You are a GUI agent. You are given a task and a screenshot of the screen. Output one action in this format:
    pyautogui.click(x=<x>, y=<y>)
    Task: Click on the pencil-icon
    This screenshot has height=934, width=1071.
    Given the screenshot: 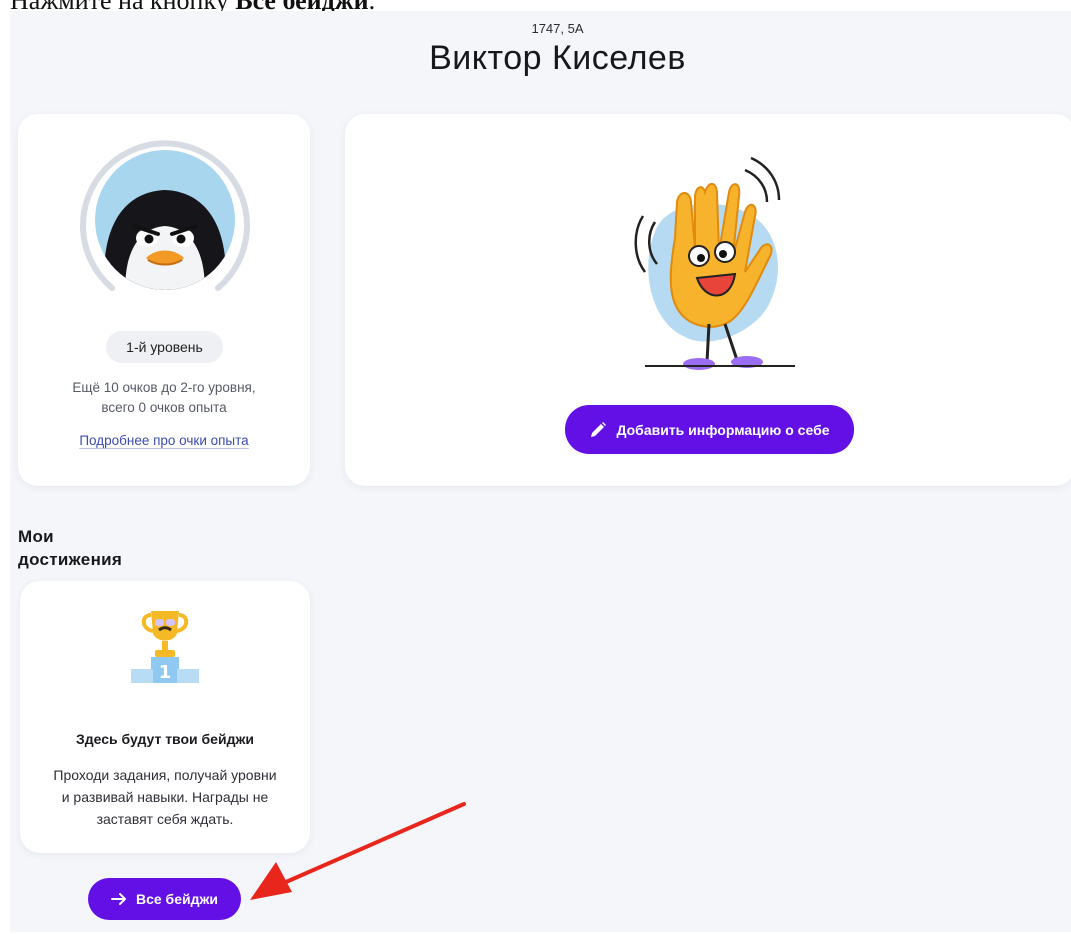 What is the action you would take?
    pyautogui.click(x=599, y=429)
    